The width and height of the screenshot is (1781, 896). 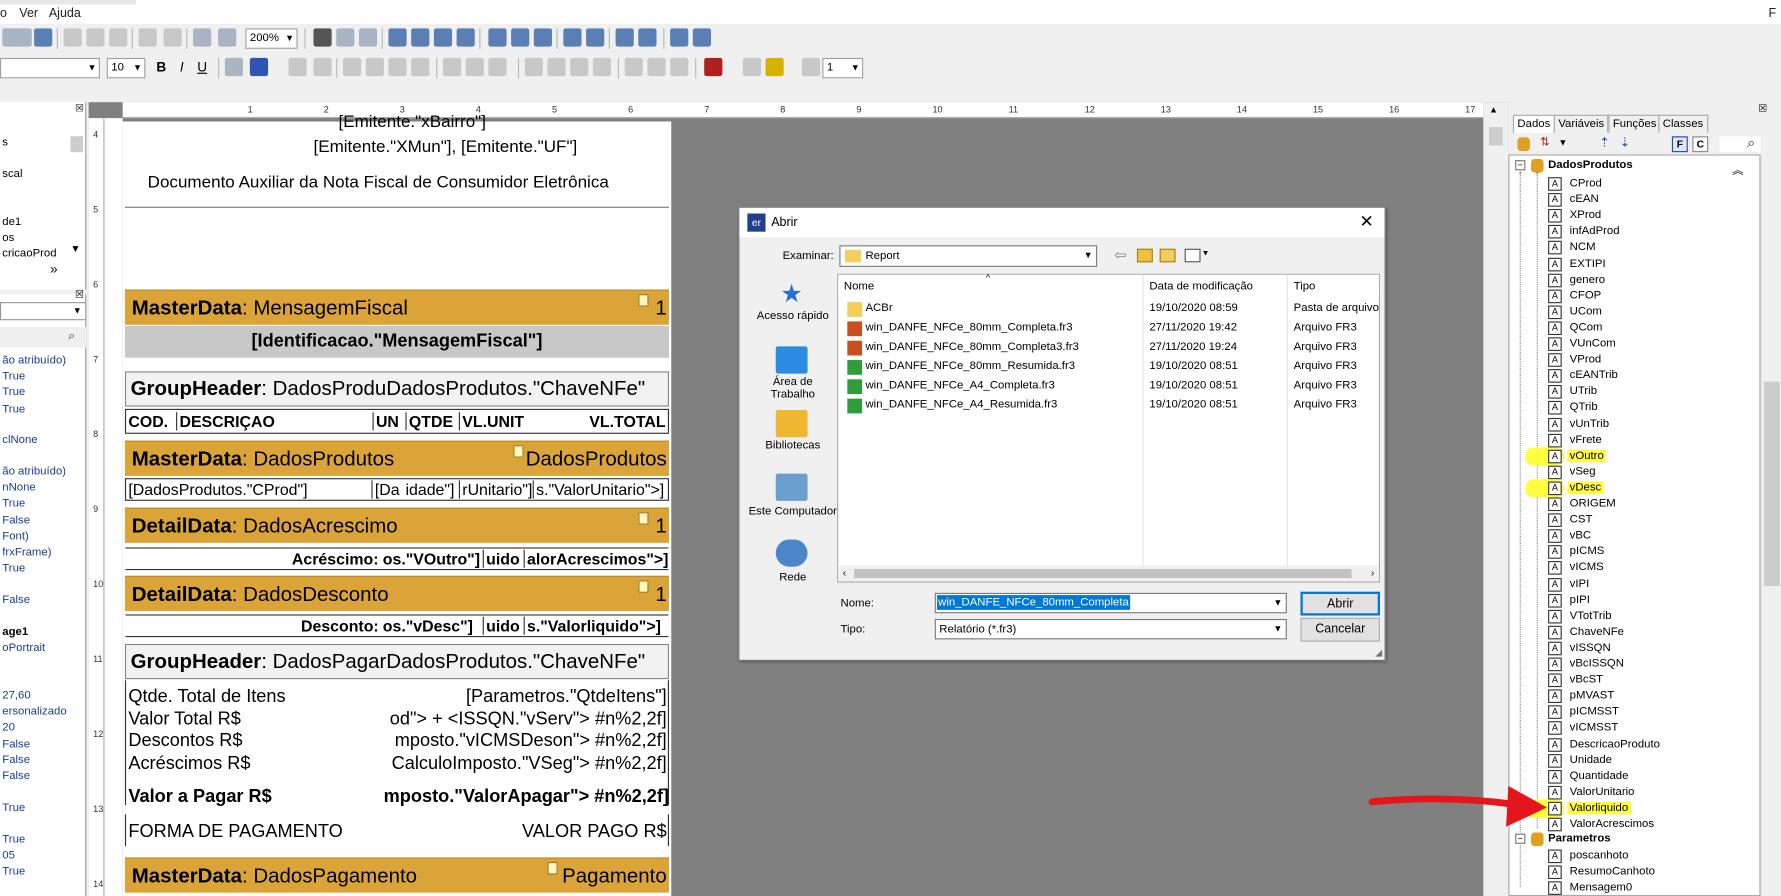 I want to click on frame-left-icon, so click(x=602, y=67).